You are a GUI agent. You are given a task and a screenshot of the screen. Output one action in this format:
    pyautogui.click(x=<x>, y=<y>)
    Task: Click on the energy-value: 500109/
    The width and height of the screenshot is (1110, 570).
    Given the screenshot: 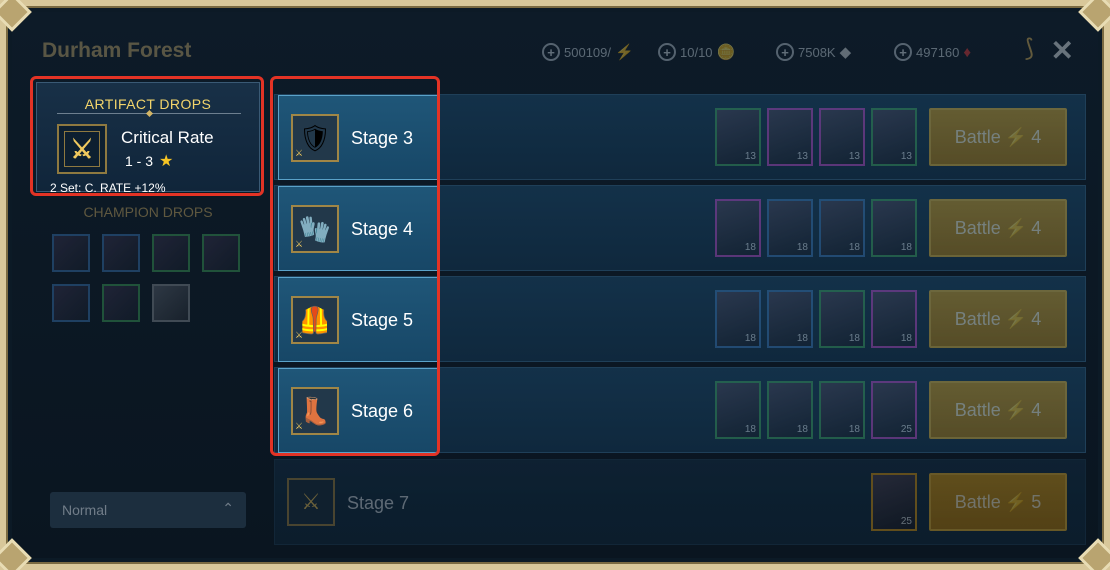 What is the action you would take?
    pyautogui.click(x=587, y=52)
    